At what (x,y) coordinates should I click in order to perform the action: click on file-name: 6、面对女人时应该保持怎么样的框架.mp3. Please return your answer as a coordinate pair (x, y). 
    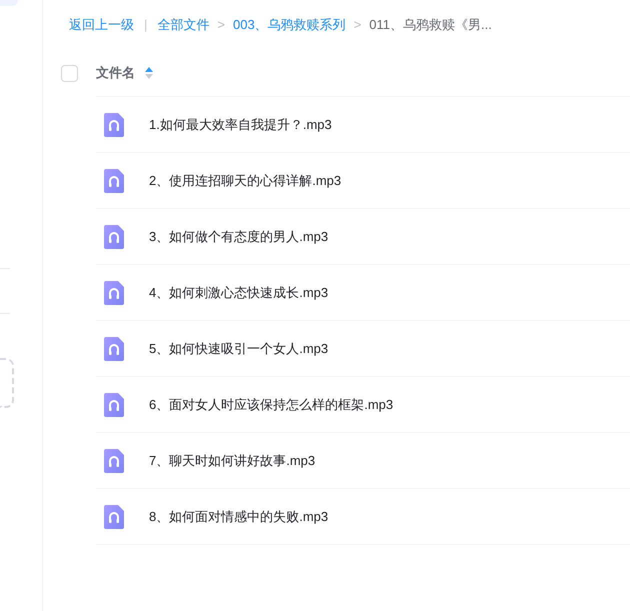
    Looking at the image, I should click on (271, 404).